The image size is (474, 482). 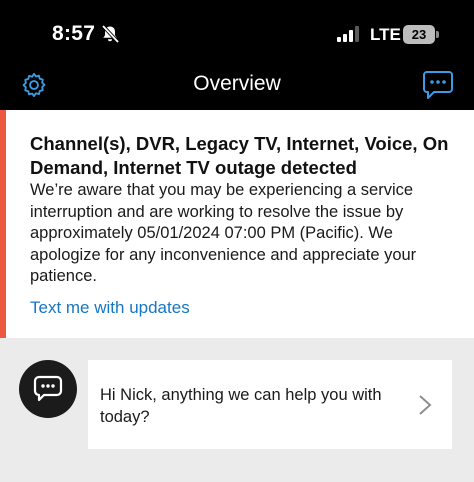 I want to click on status-bar: 8:57 LTE 23, so click(x=237, y=33).